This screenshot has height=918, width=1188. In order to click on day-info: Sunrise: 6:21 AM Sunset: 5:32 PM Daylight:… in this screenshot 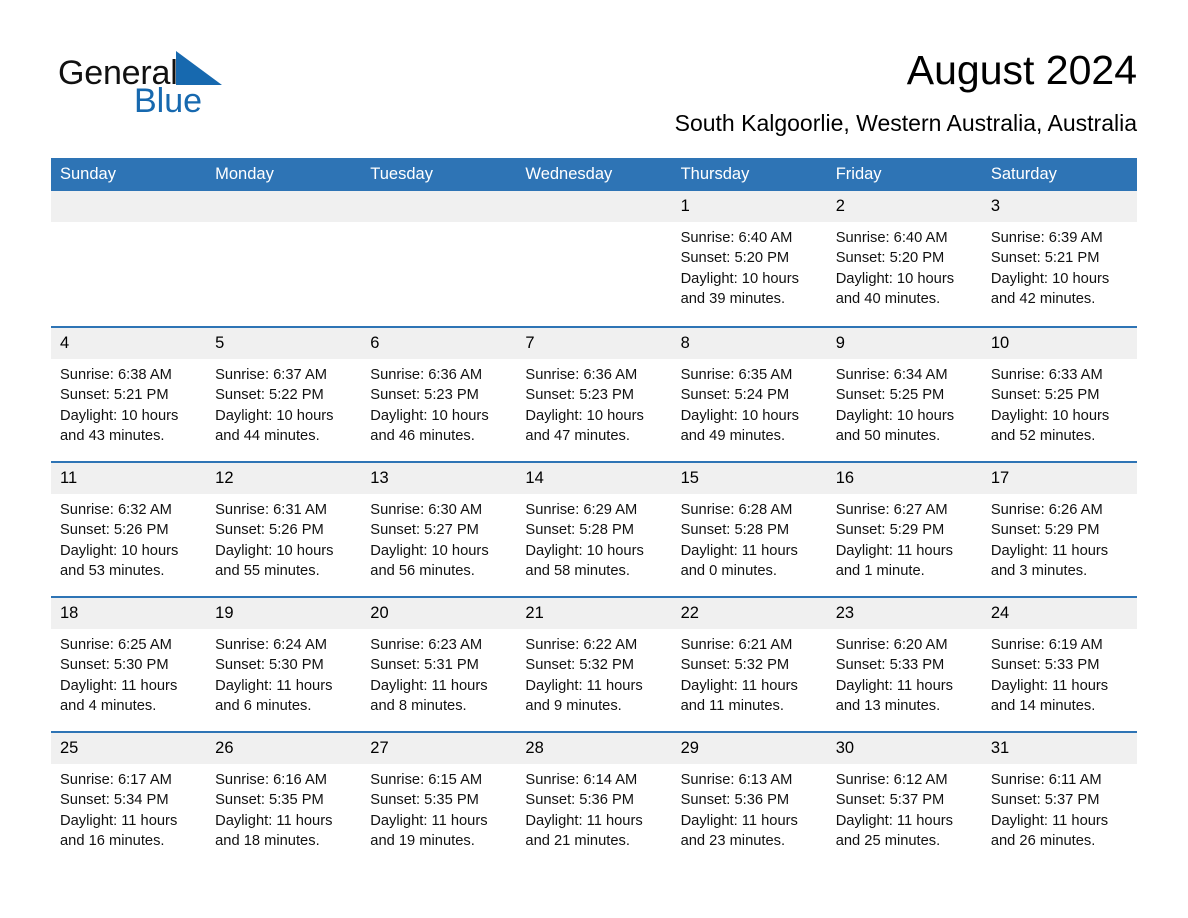, I will do `click(749, 672)`.